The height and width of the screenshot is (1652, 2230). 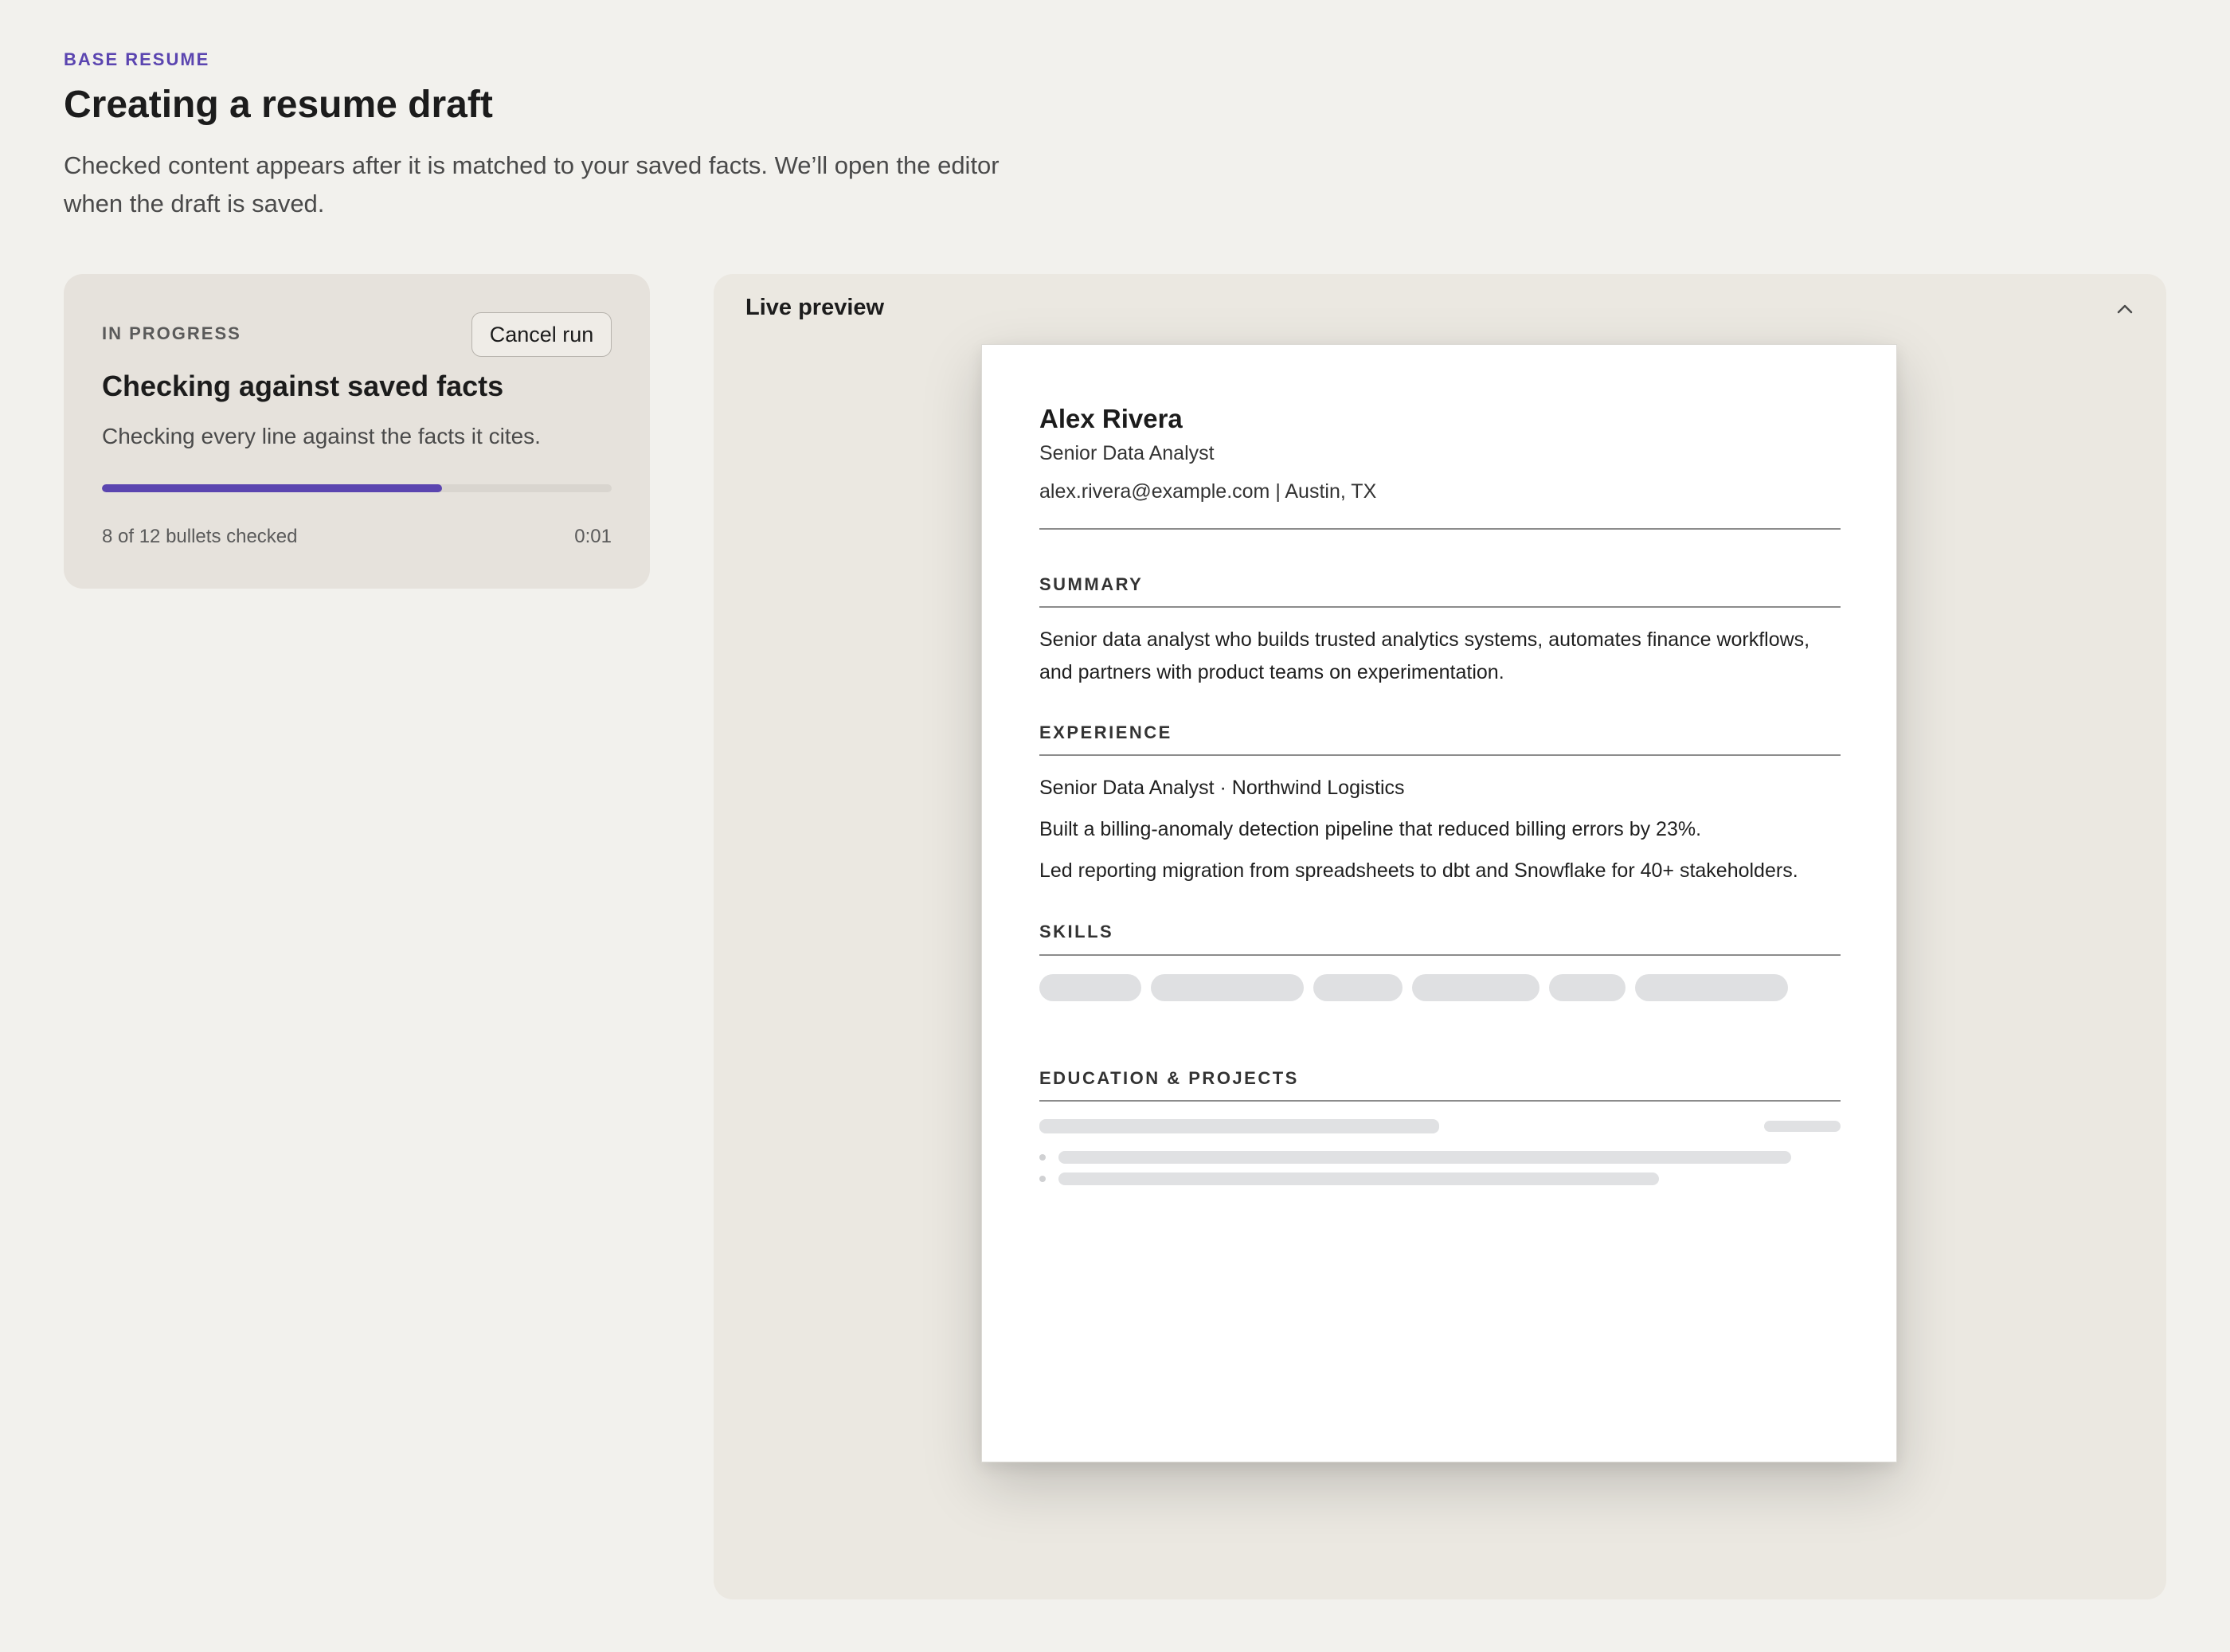 I want to click on resume-role: Senior Data Analyst, so click(x=1127, y=453).